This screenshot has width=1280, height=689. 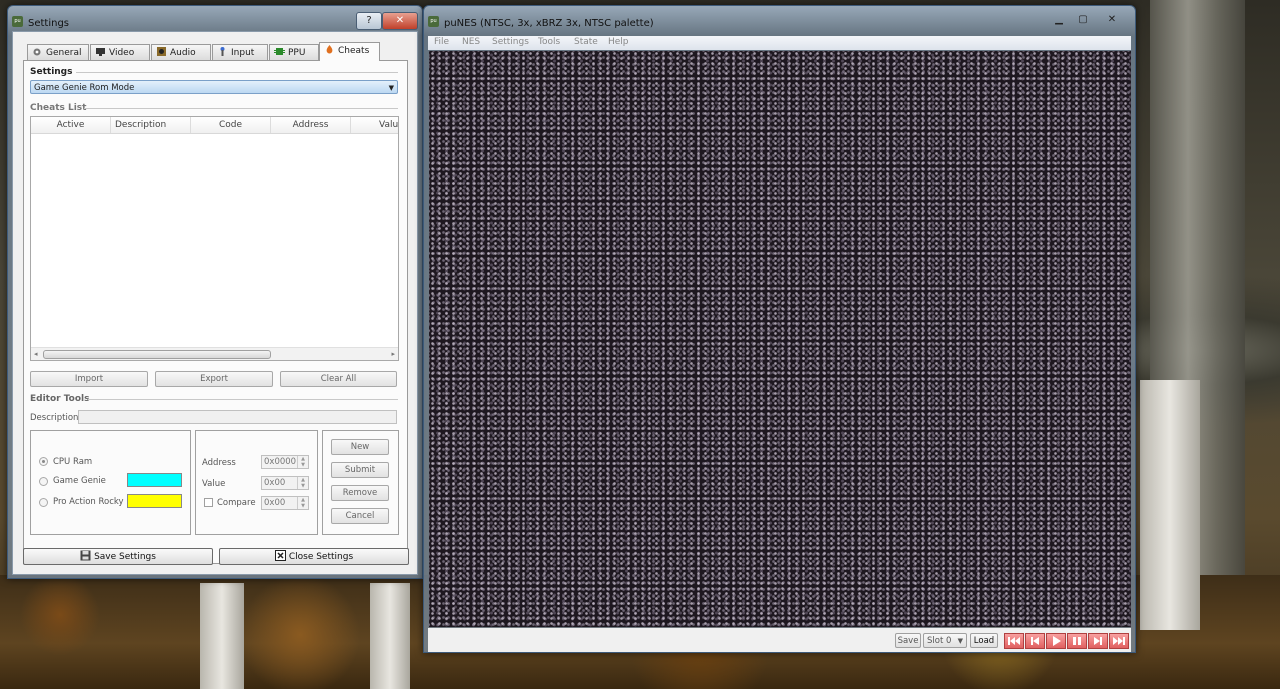 I want to click on submit-button: Submit, so click(x=360, y=470).